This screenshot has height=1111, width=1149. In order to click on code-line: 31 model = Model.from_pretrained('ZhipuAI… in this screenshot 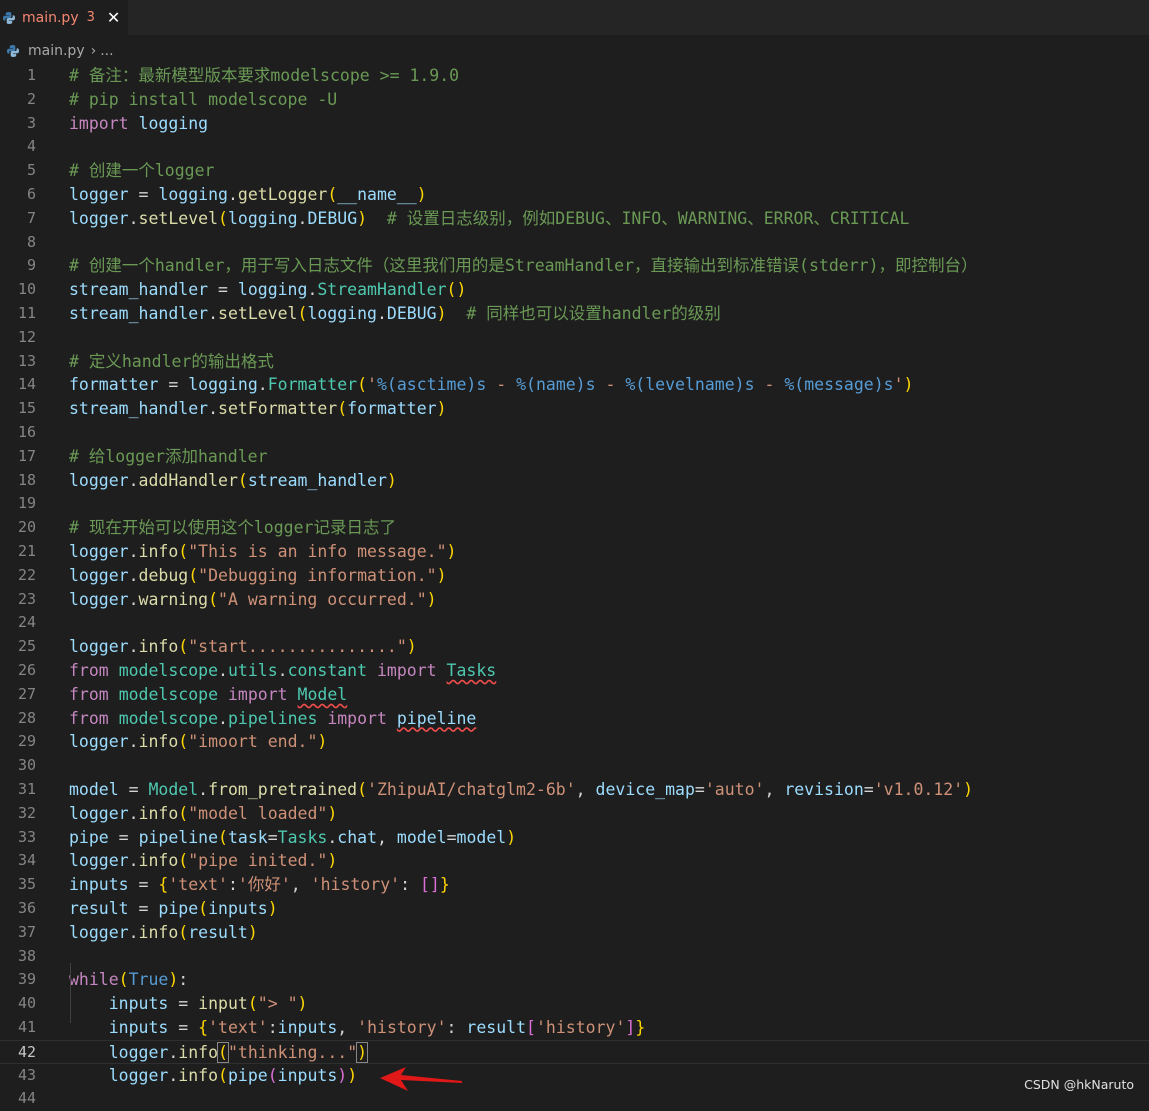, I will do `click(574, 790)`.